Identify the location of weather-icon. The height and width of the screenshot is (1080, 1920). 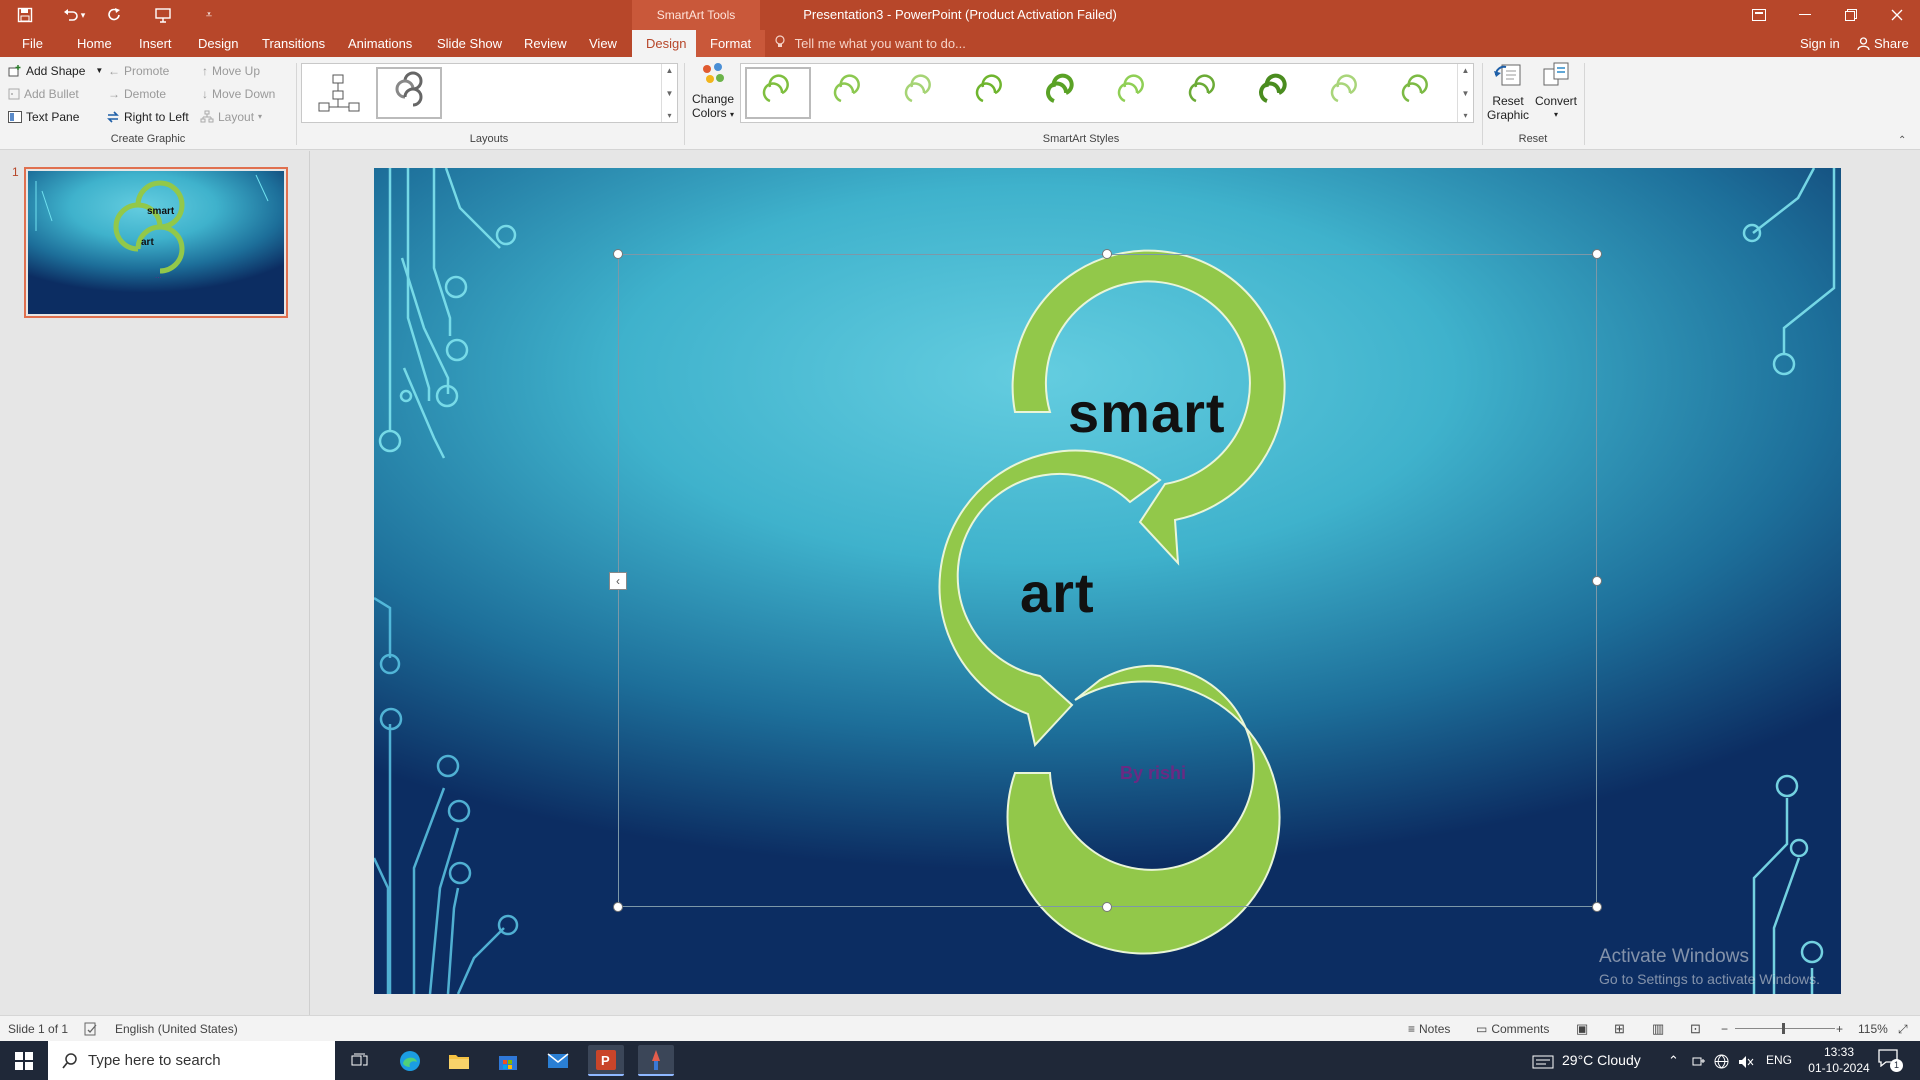
(1543, 1060).